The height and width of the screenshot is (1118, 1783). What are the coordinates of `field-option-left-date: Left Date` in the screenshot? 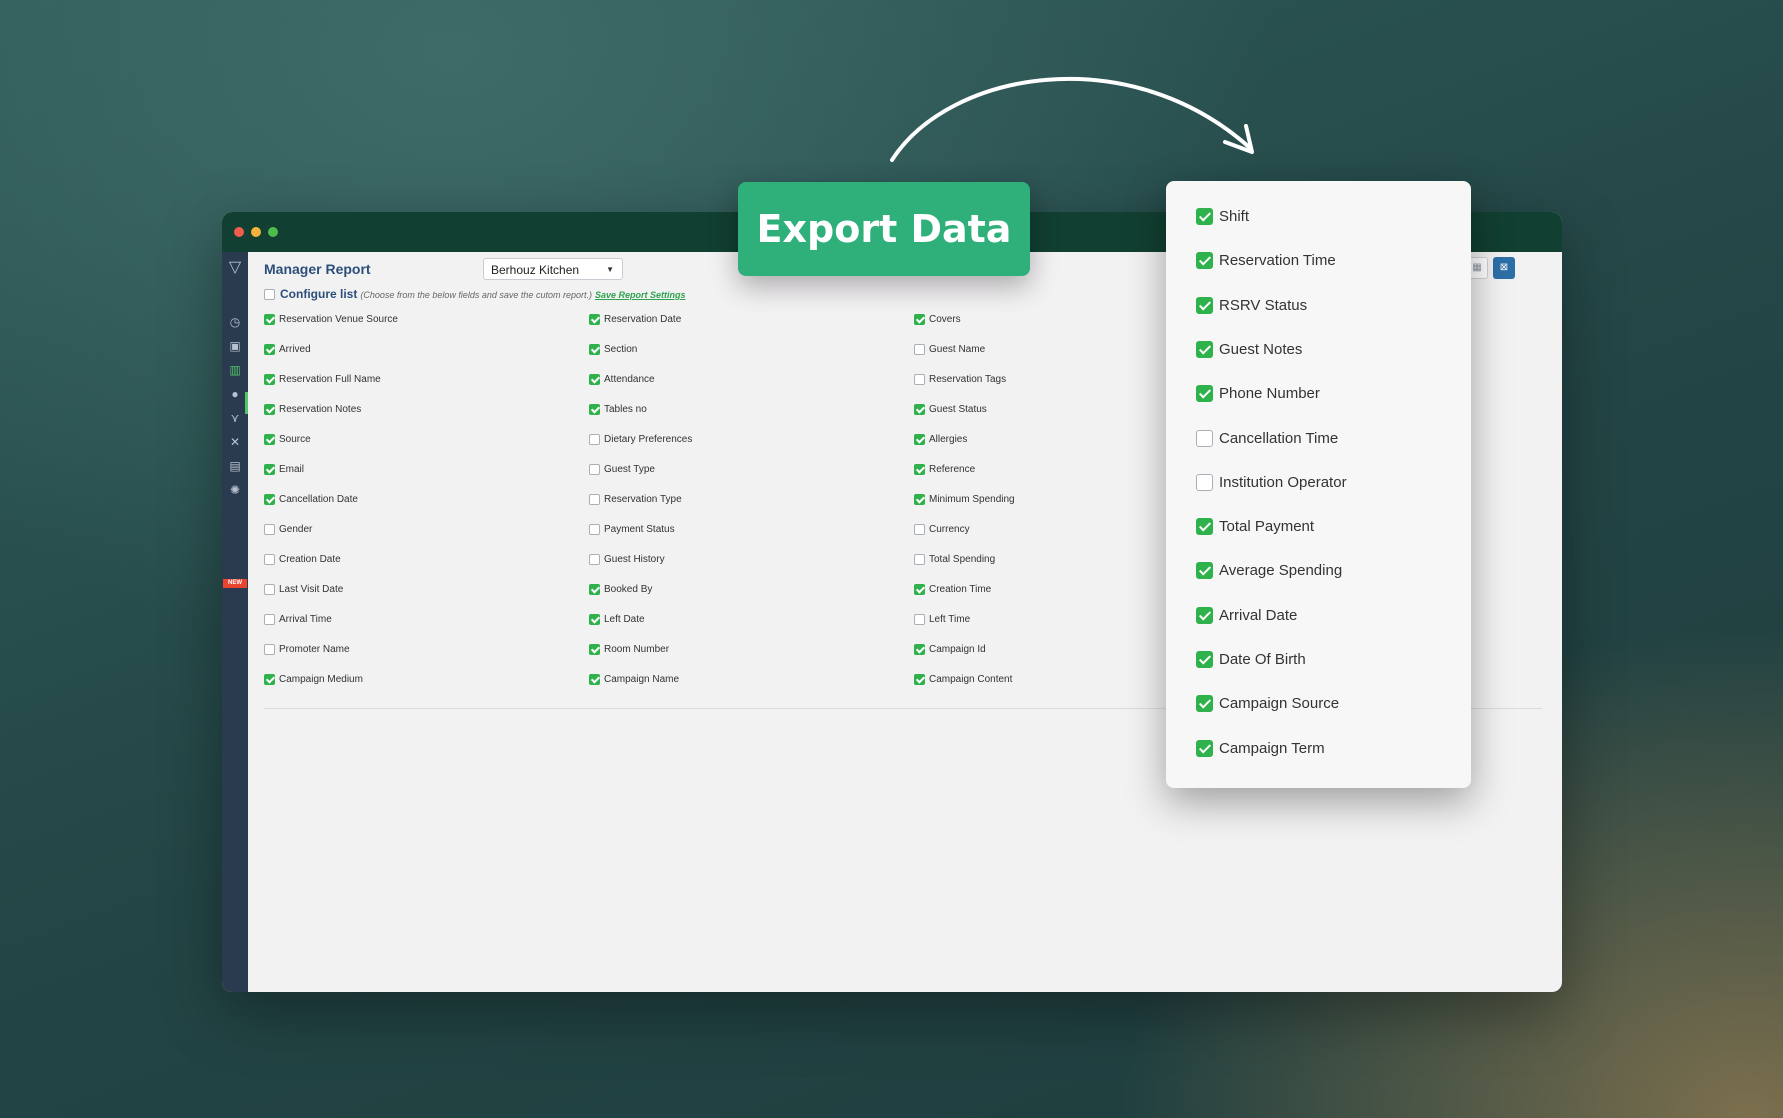 It's located at (617, 619).